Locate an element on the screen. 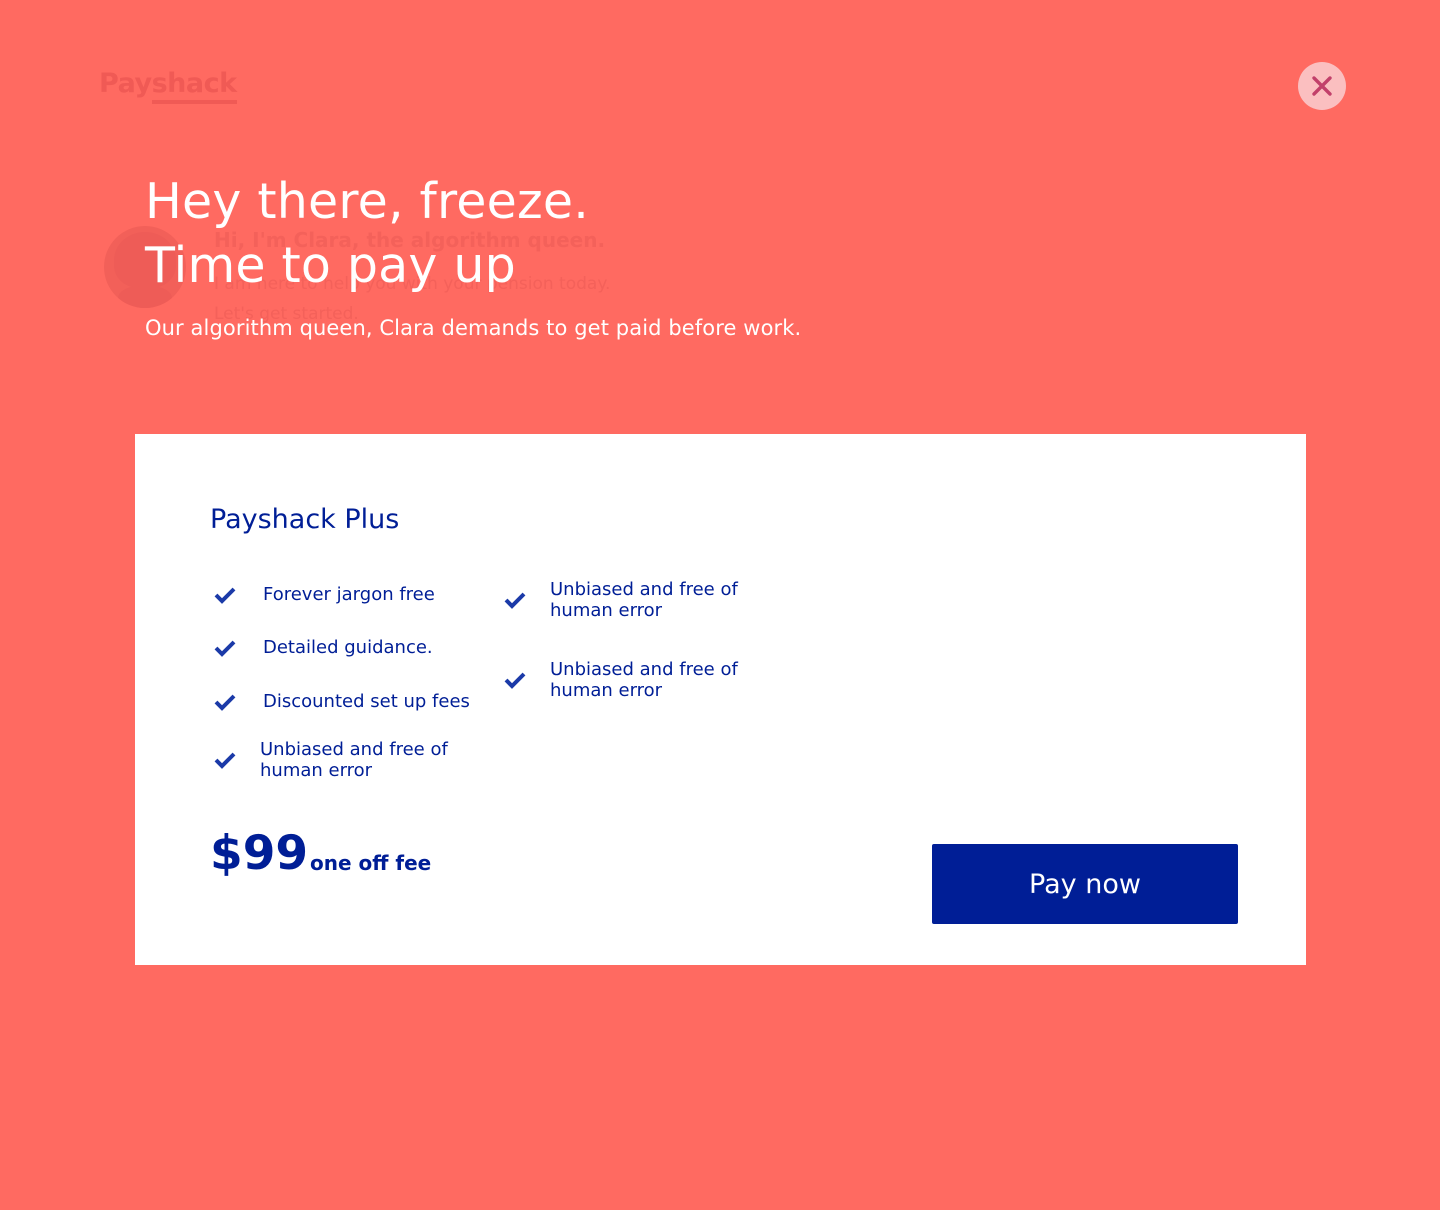 This screenshot has height=1210, width=1440. title-line-1: Hey there, freeze. is located at coordinates (367, 201).